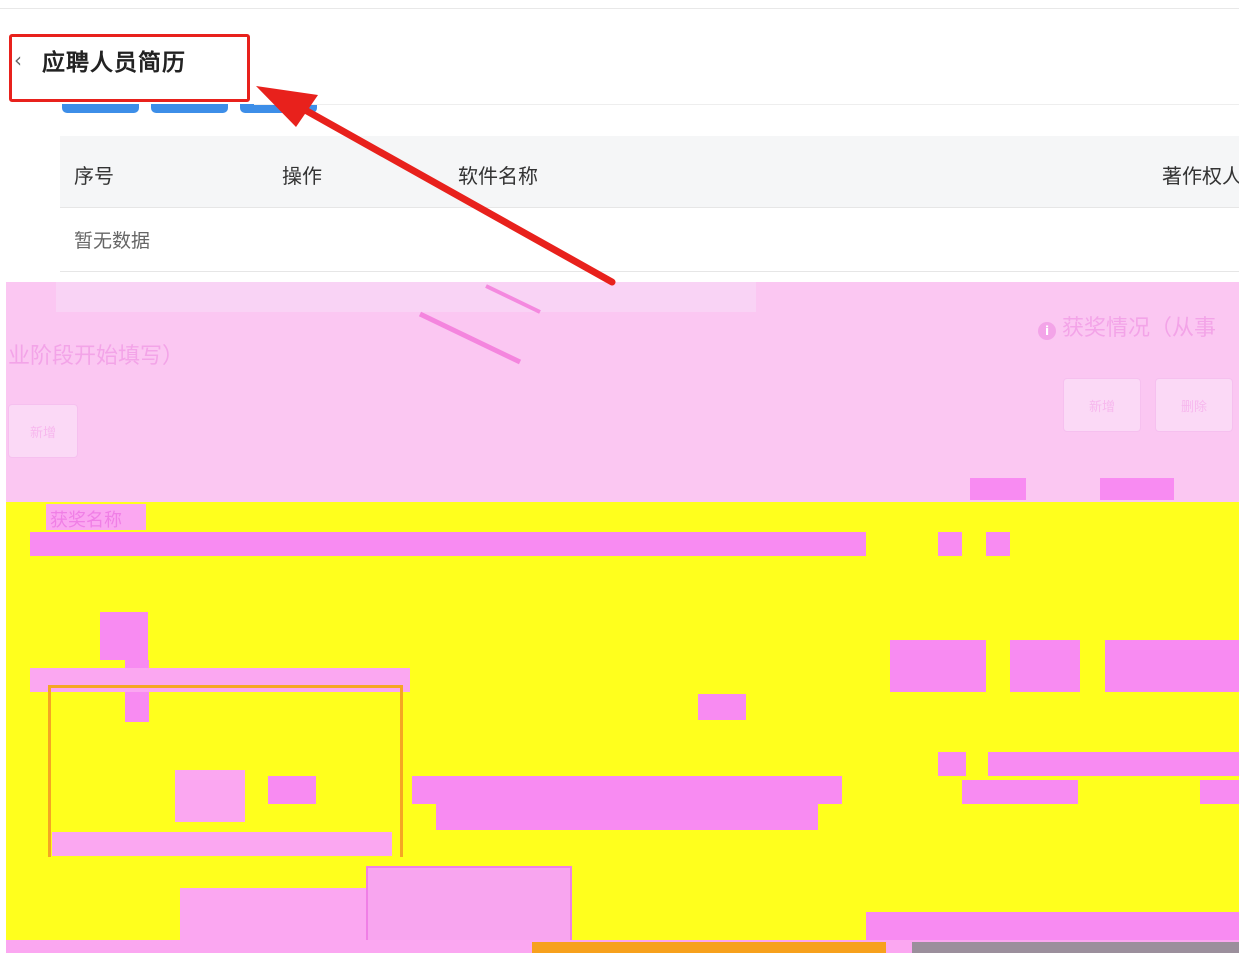 This screenshot has height=953, width=1239. What do you see at coordinates (406, 297) in the screenshot?
I see `glitch-band` at bounding box center [406, 297].